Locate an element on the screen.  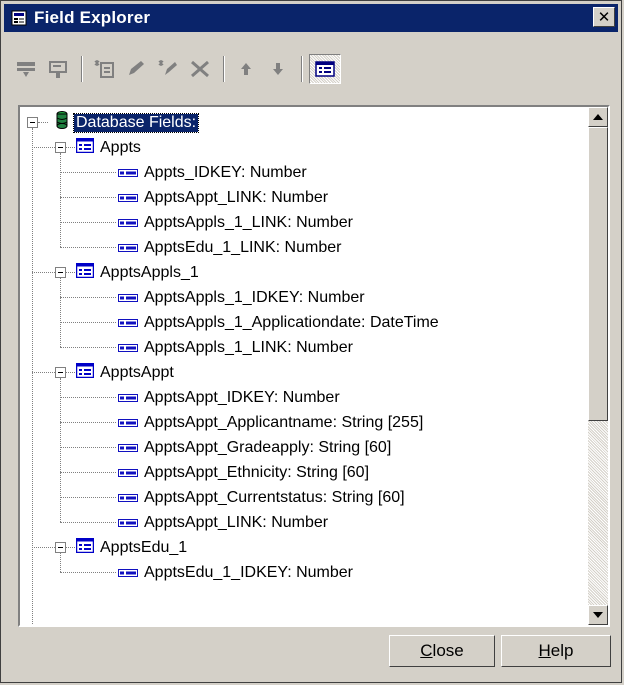
new-formula-icon is located at coordinates (104, 69).